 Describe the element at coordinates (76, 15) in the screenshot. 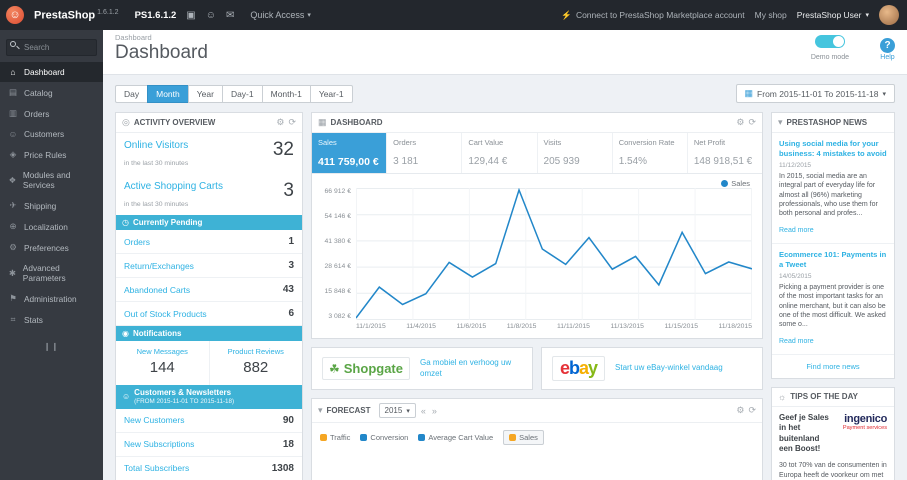

I see `brand-link: PrestaShop 1.6.1.2` at that location.